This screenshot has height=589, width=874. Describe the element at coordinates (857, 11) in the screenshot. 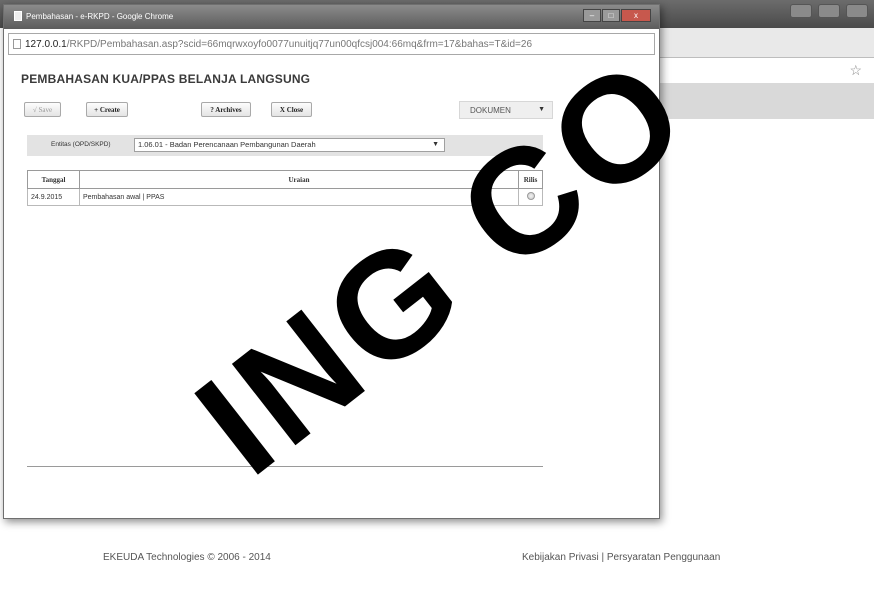

I see `bg-close-icon` at that location.